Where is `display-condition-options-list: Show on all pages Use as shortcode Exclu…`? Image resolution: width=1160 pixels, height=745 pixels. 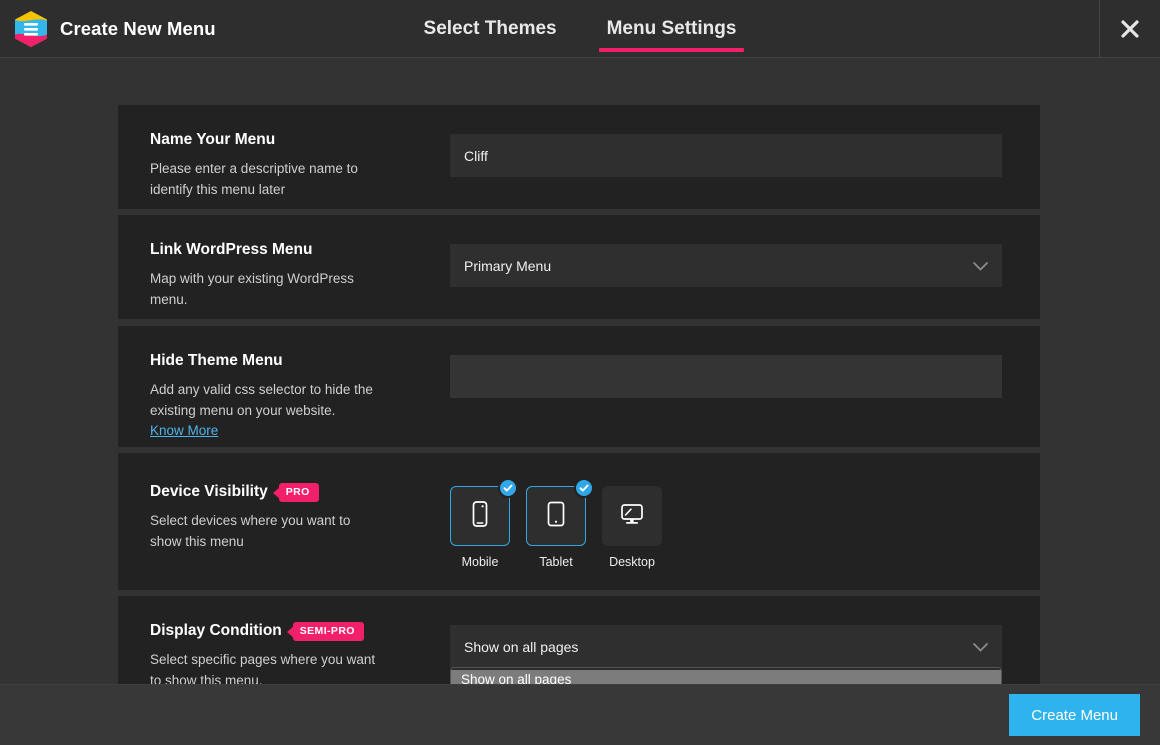 display-condition-options-list: Show on all pages Use as shortcode Exclu… is located at coordinates (726, 675).